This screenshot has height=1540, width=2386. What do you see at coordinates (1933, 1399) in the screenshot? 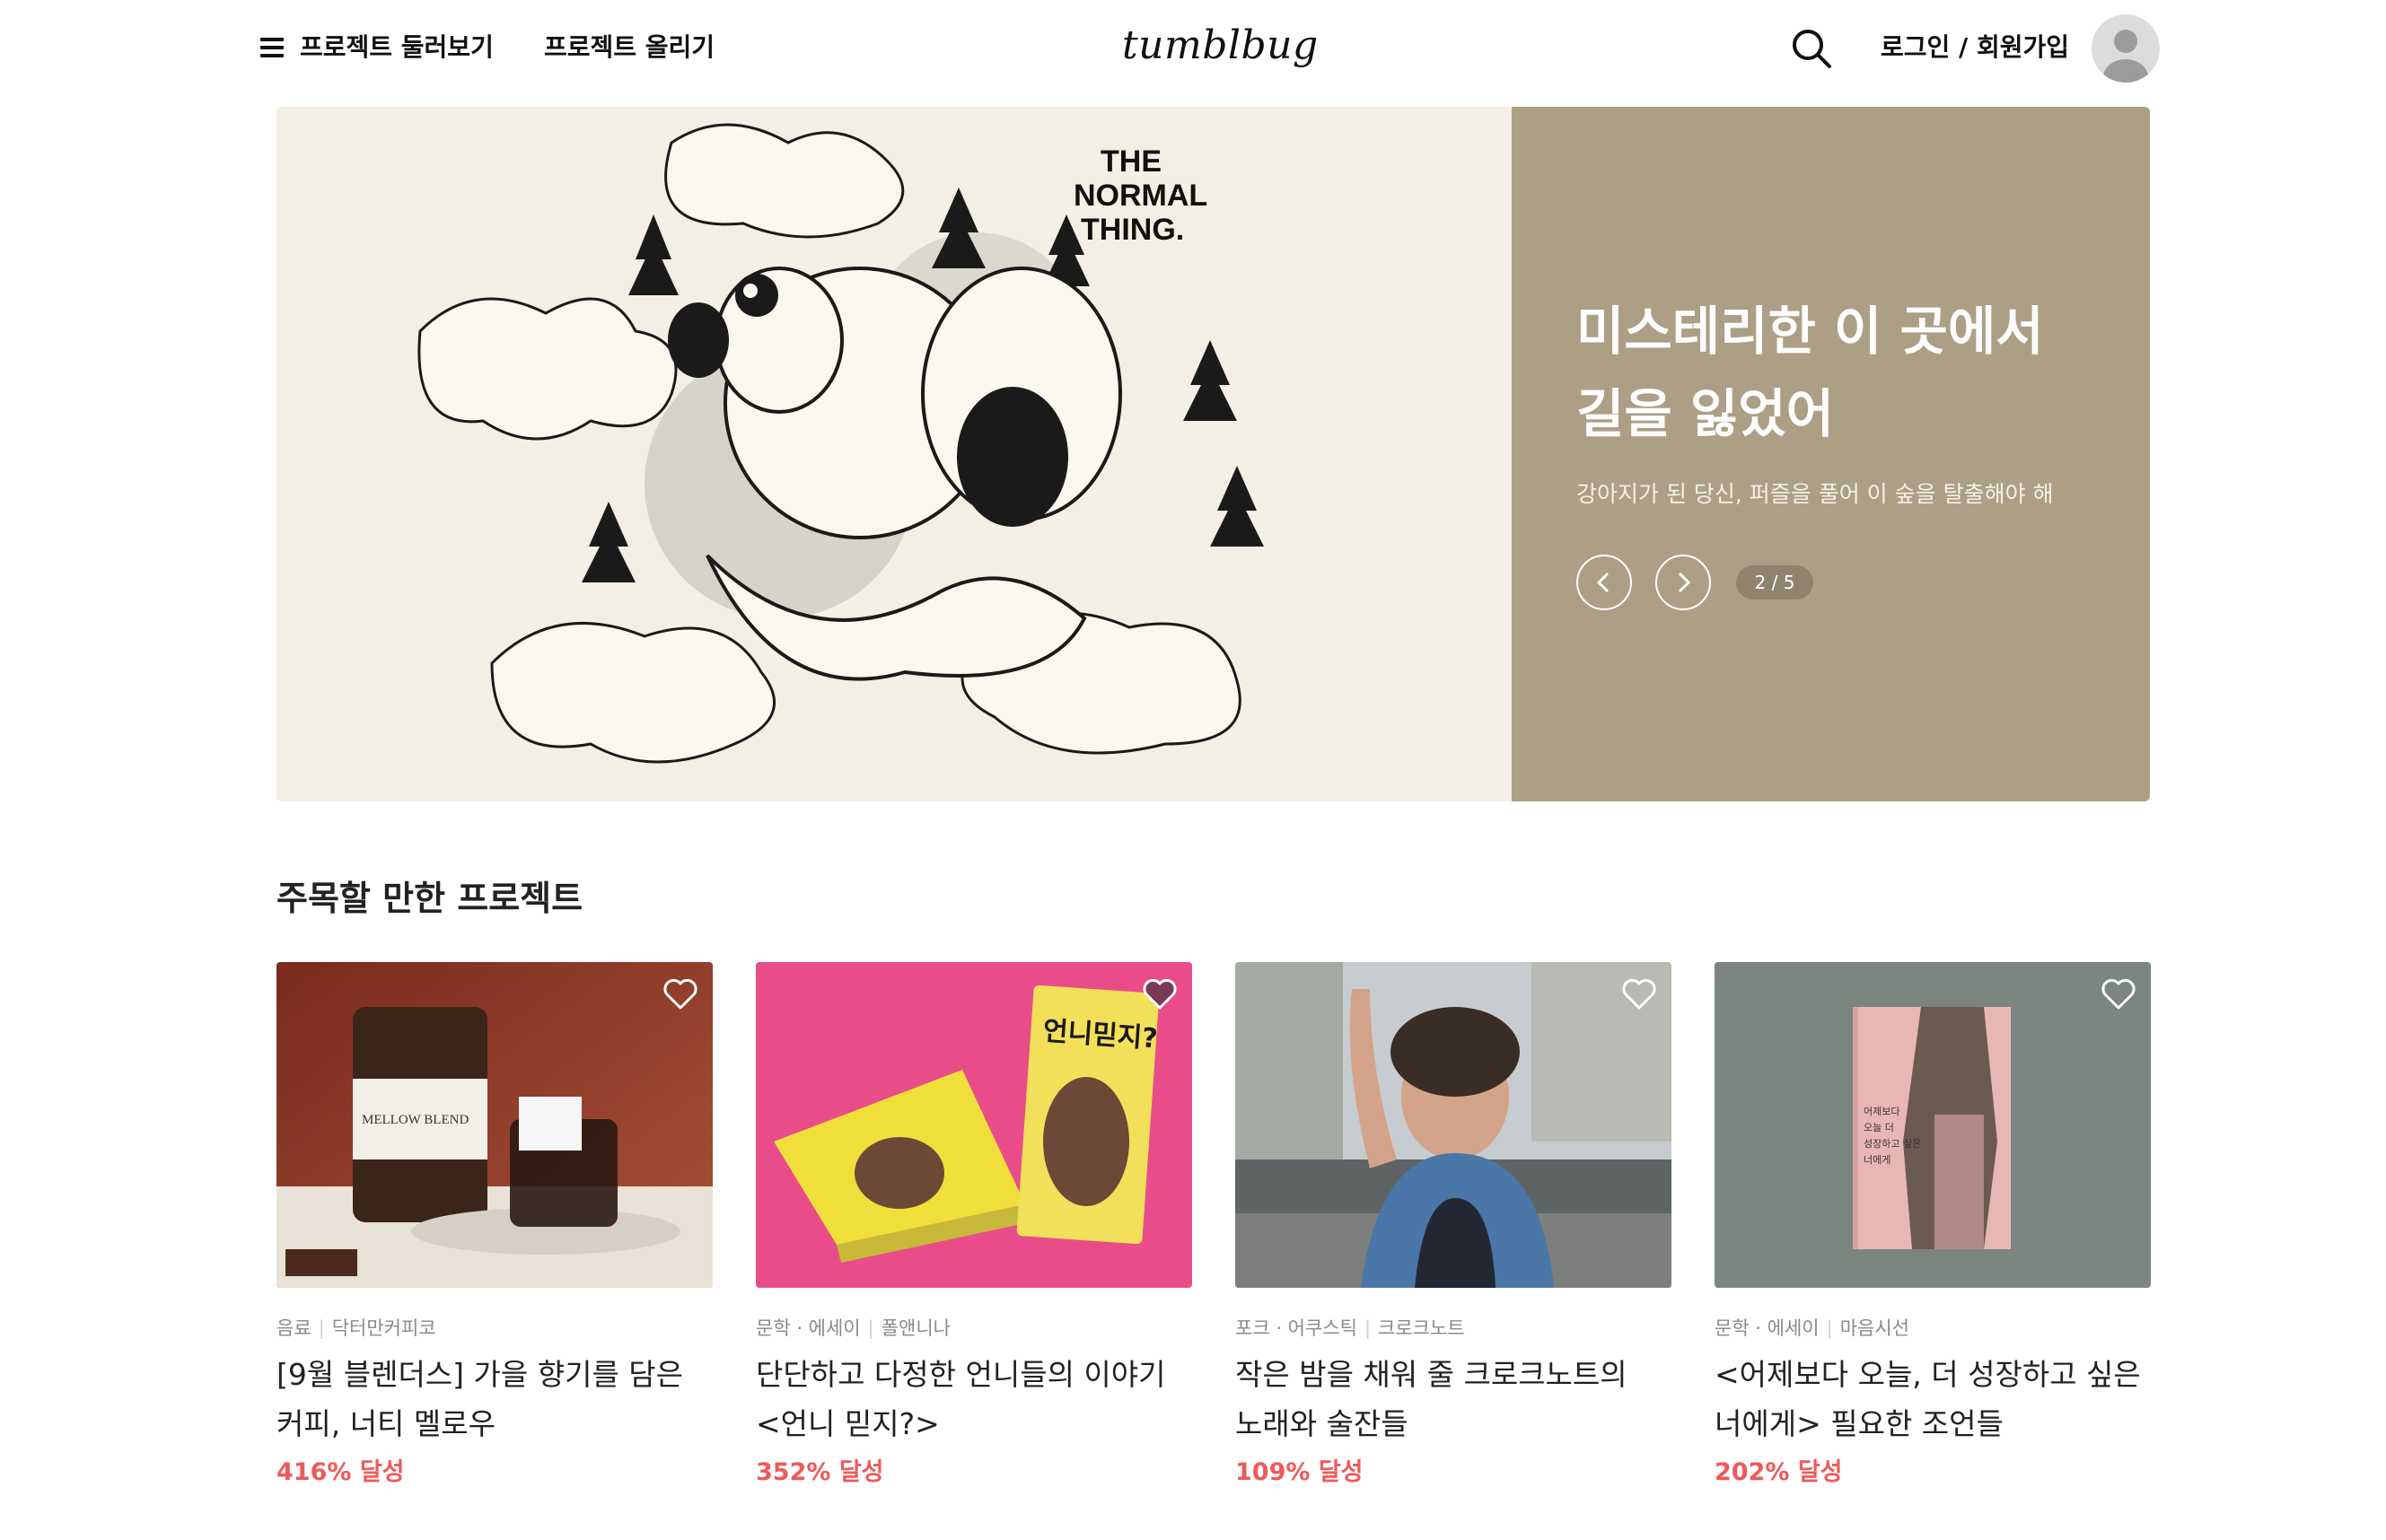
I see `project-title: <어제보다 오늘, 더 성장하고 싶은 너에게> 필요한 조언들` at bounding box center [1933, 1399].